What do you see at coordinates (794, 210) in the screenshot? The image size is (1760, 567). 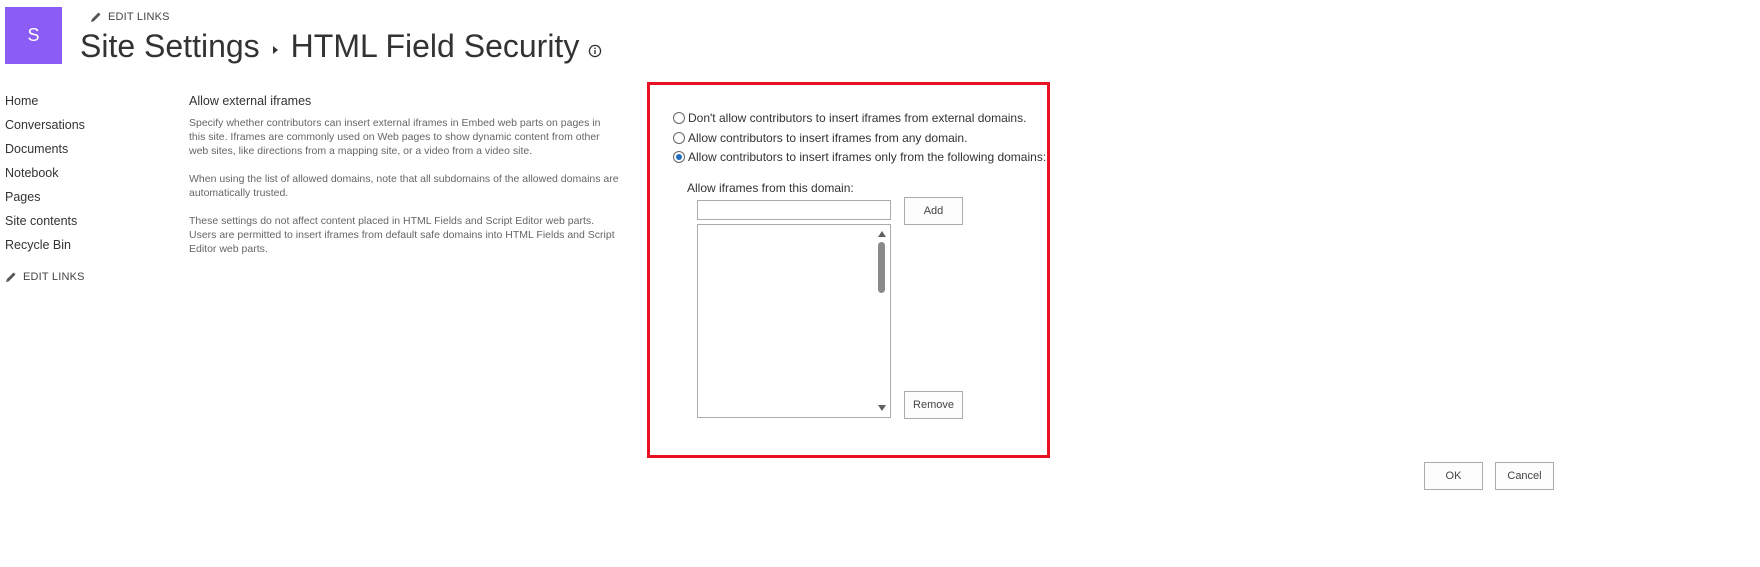 I see `domain-input` at bounding box center [794, 210].